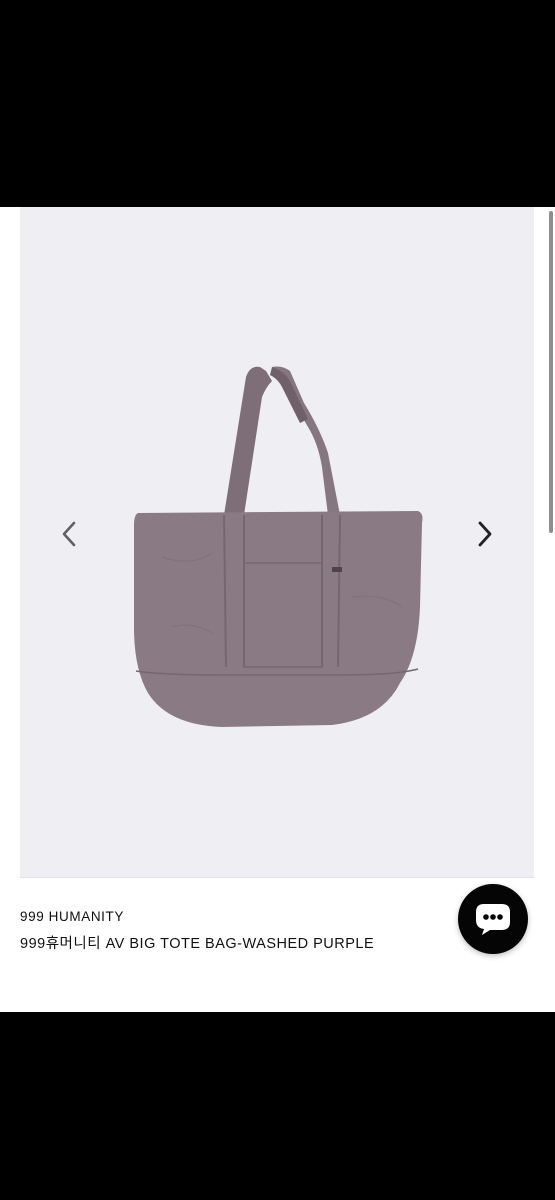  I want to click on chevron-right-icon, so click(485, 534).